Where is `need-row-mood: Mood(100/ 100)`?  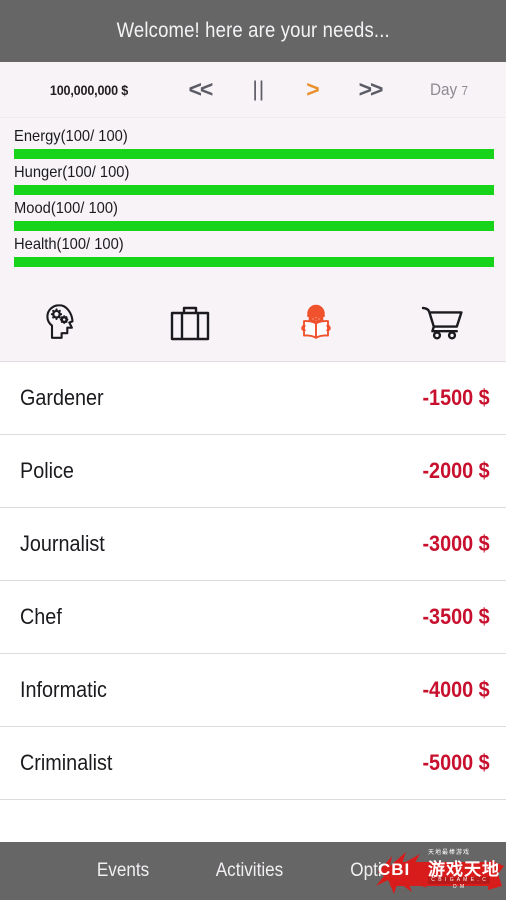 need-row-mood: Mood(100/ 100) is located at coordinates (254, 214).